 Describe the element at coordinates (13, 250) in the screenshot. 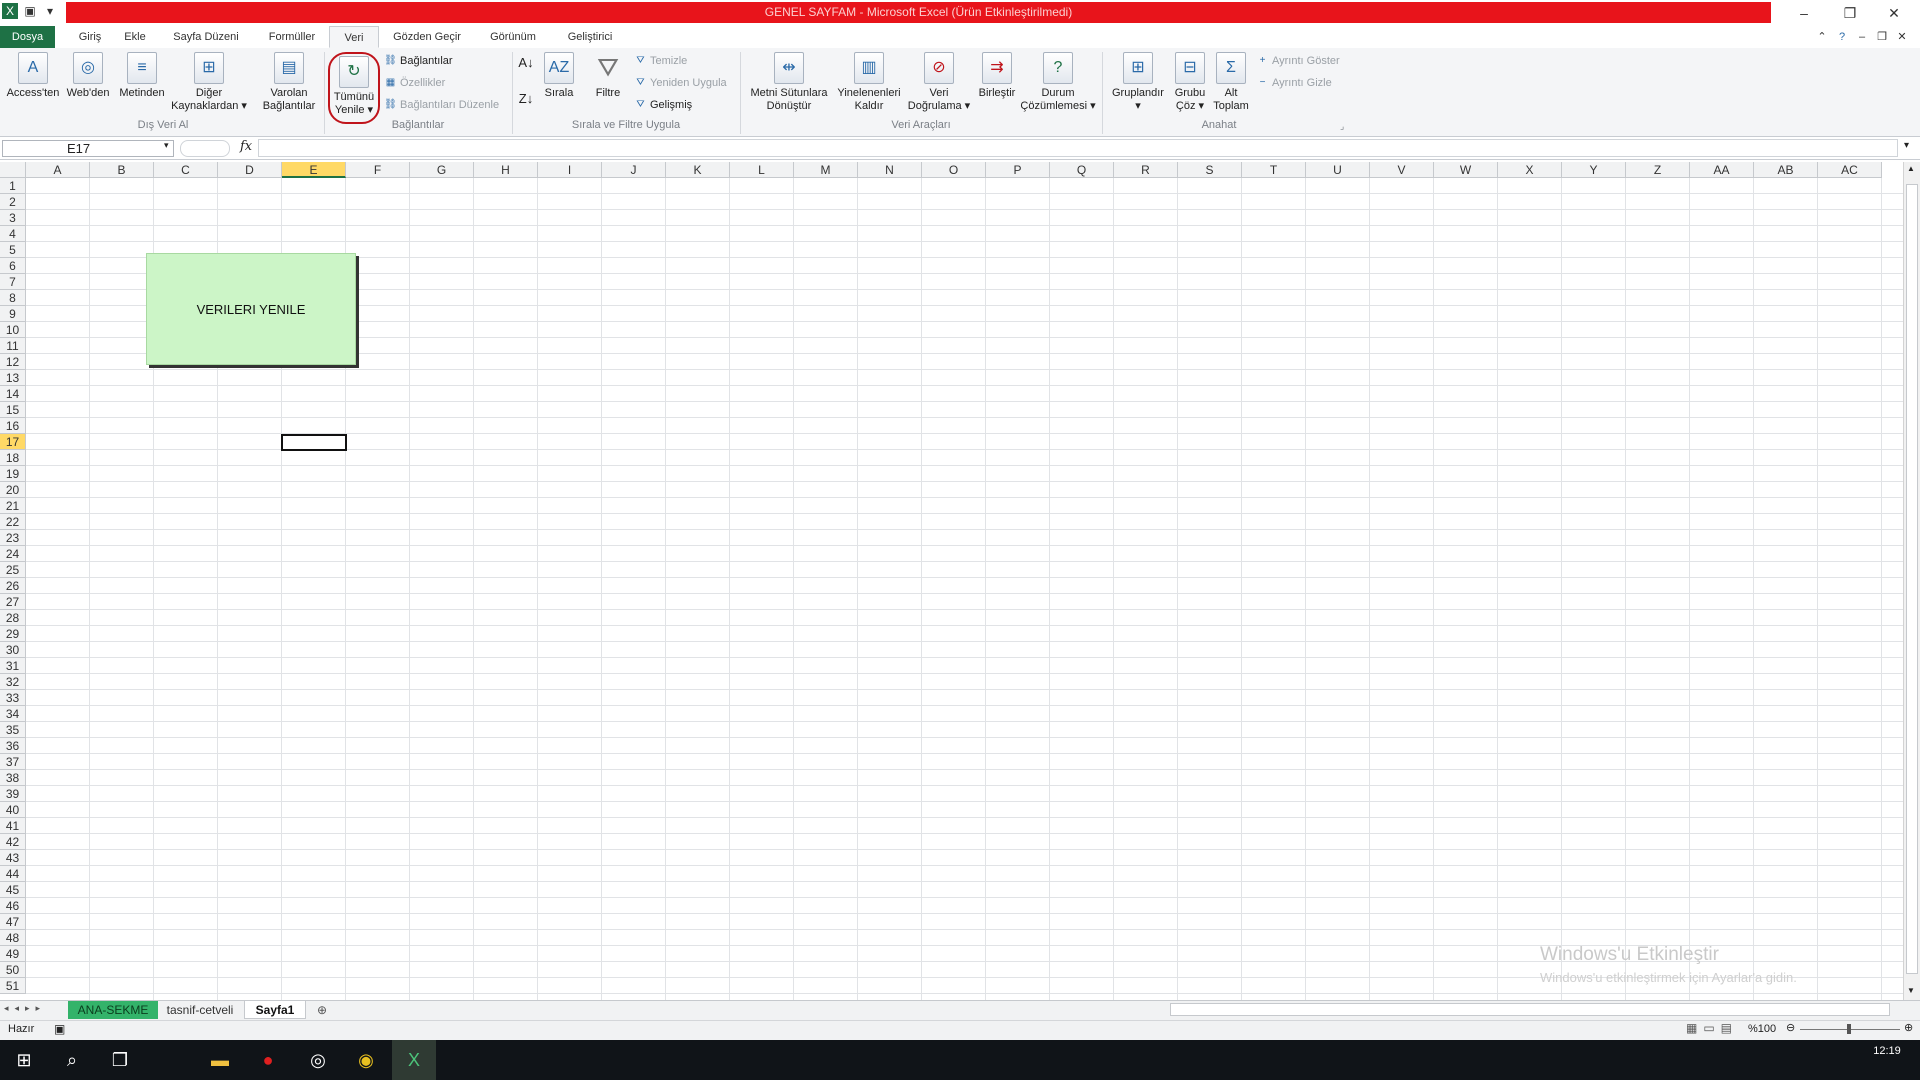

I see `row-header: 5` at that location.